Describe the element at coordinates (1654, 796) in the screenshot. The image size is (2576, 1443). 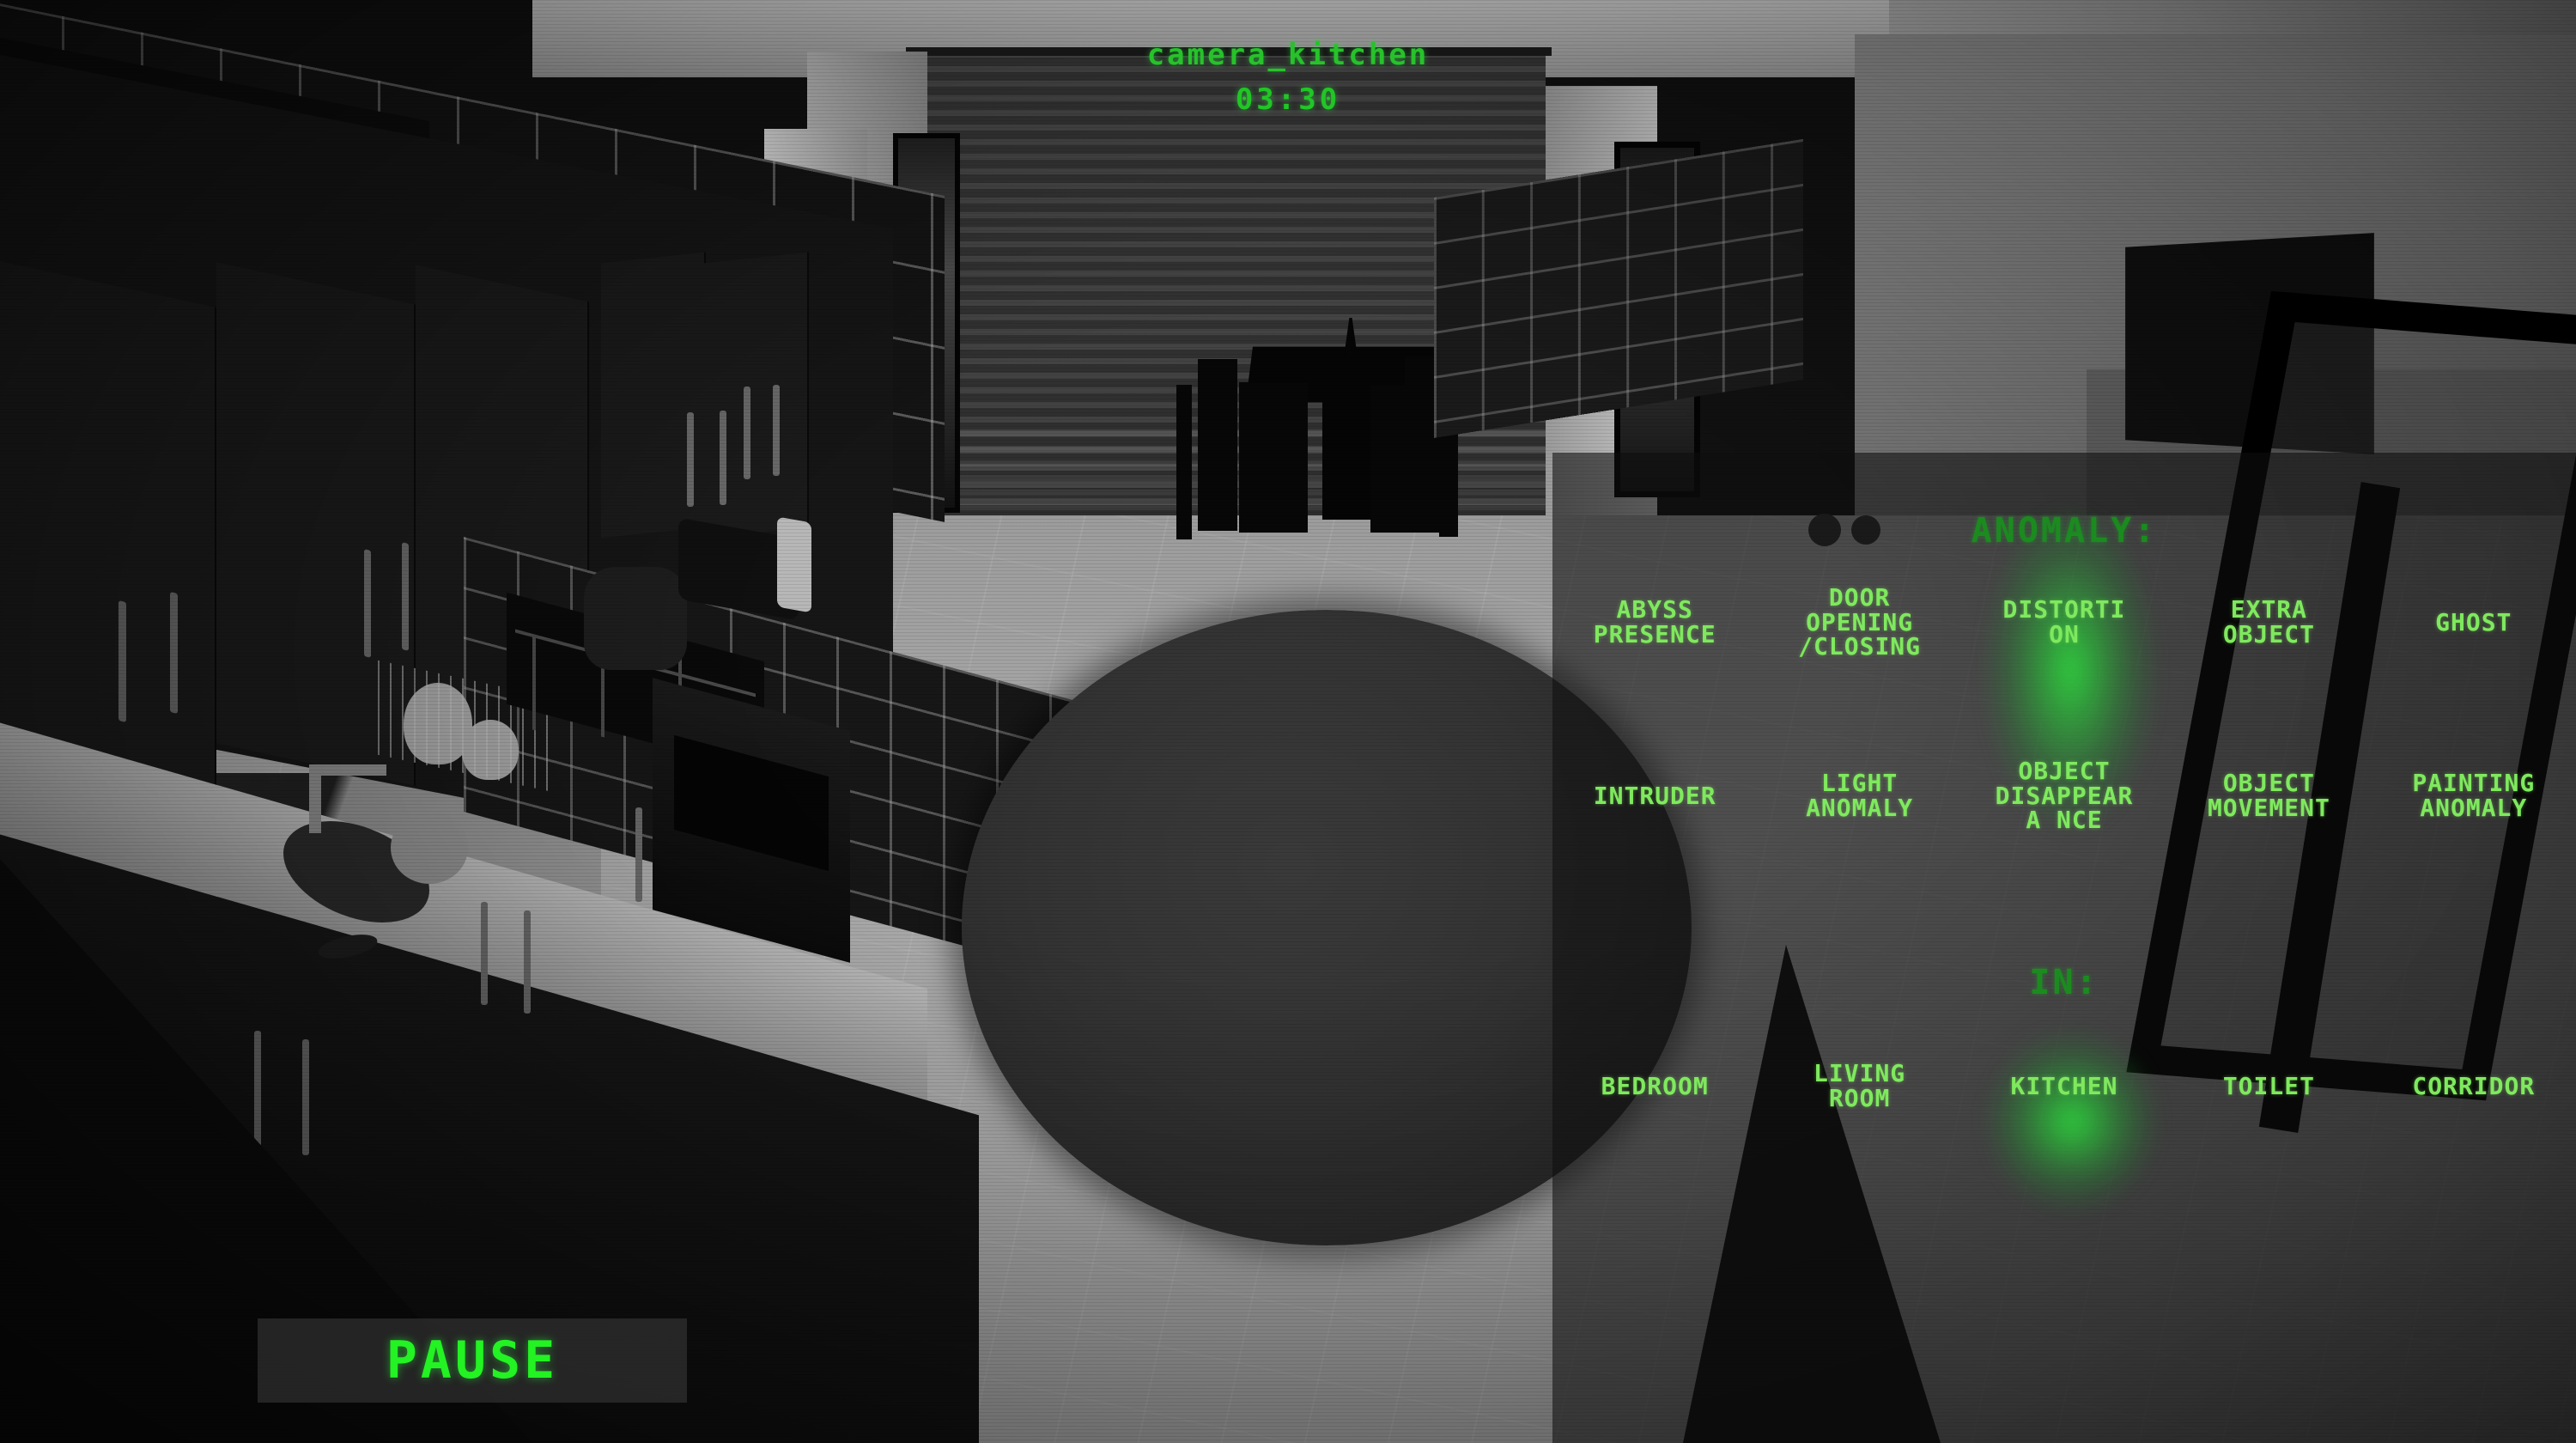
I see `anomaly-option-intruder: INTRUDER` at that location.